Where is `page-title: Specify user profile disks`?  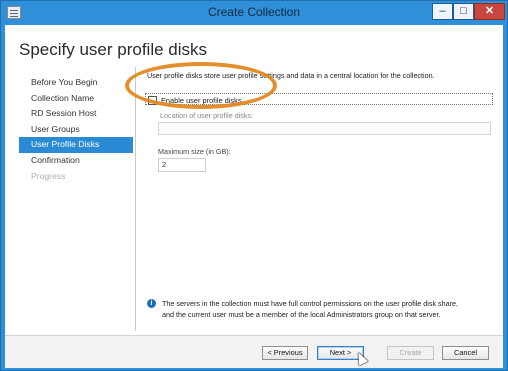
page-title: Specify user profile disks is located at coordinates (113, 49).